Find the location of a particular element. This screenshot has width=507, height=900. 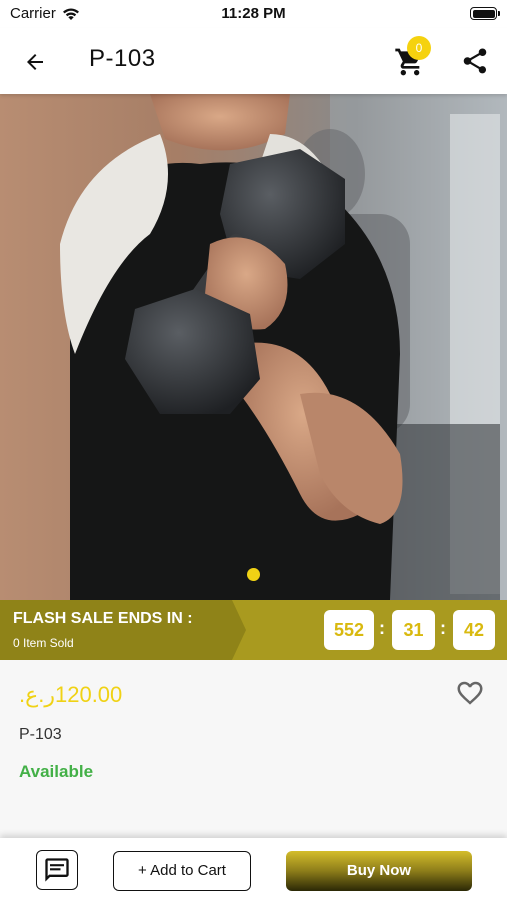

share-button is located at coordinates (475, 61).